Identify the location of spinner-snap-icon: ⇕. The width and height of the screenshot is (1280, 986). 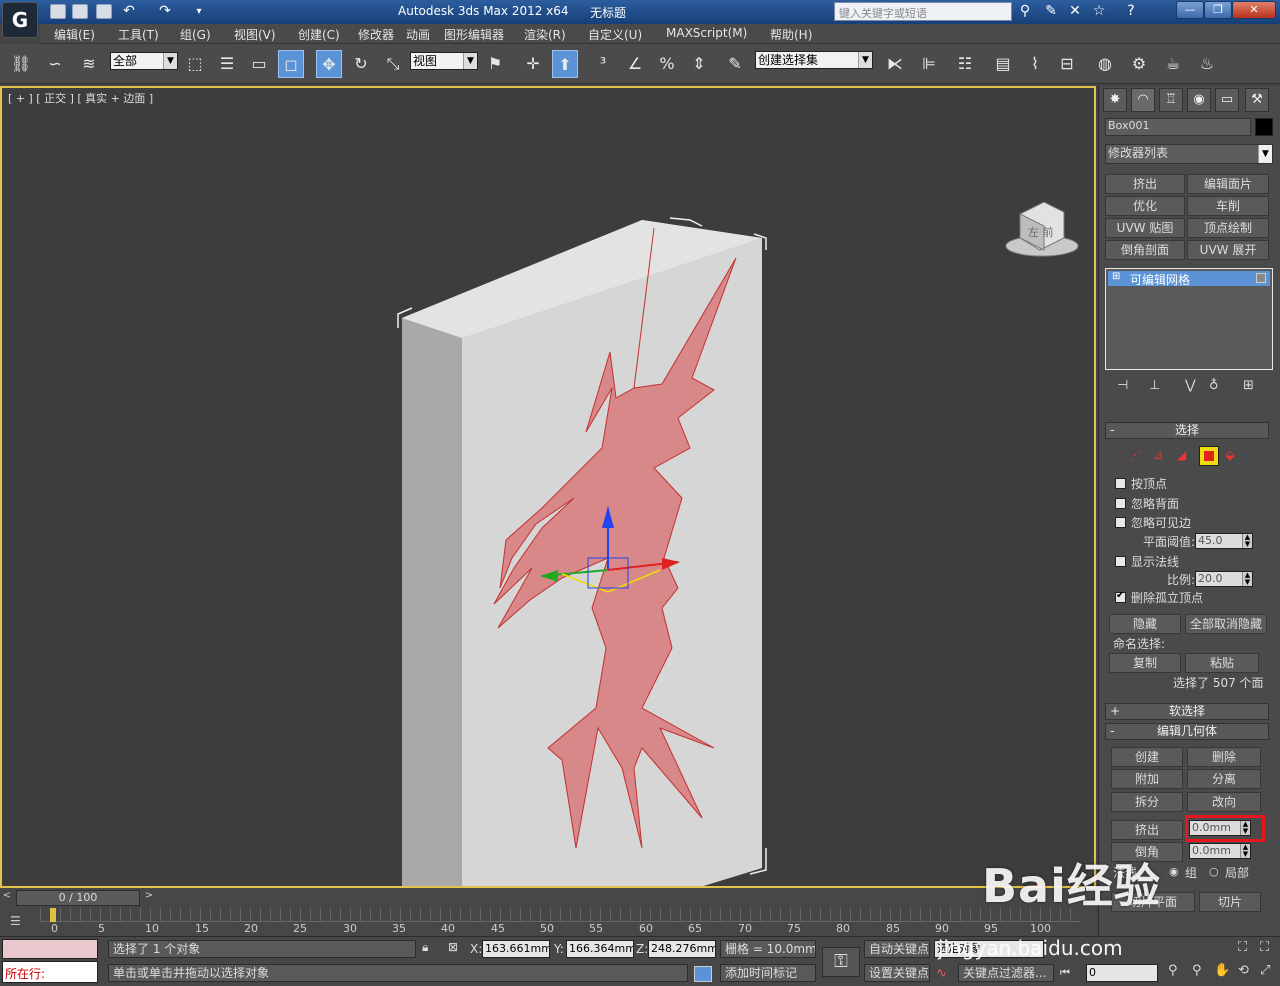
(699, 64).